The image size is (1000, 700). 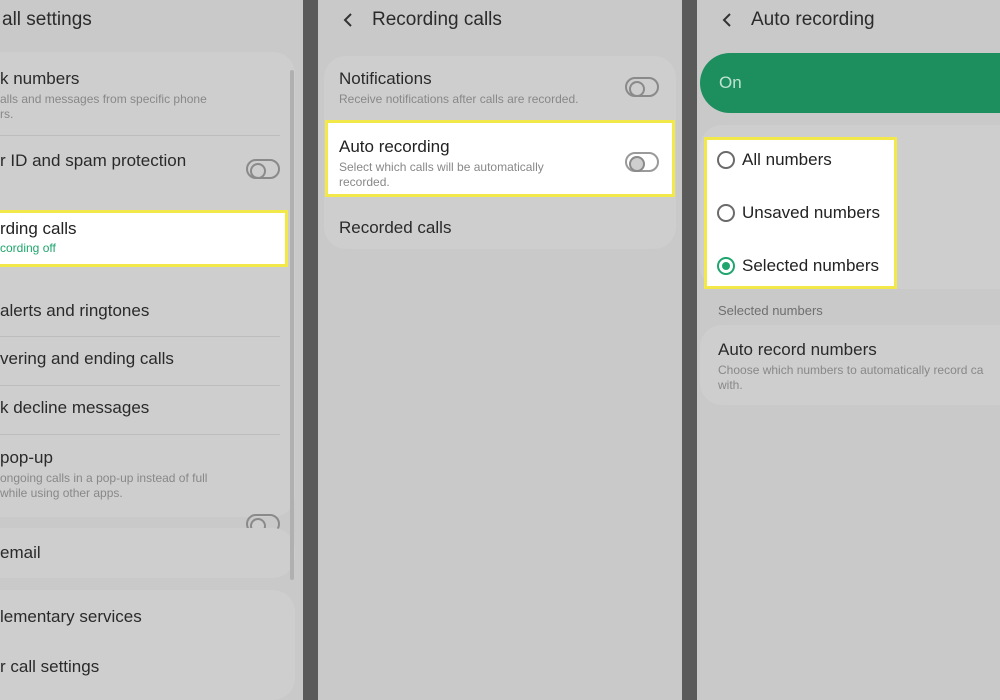 What do you see at coordinates (730, 82) in the screenshot?
I see `master-switch-label: On` at bounding box center [730, 82].